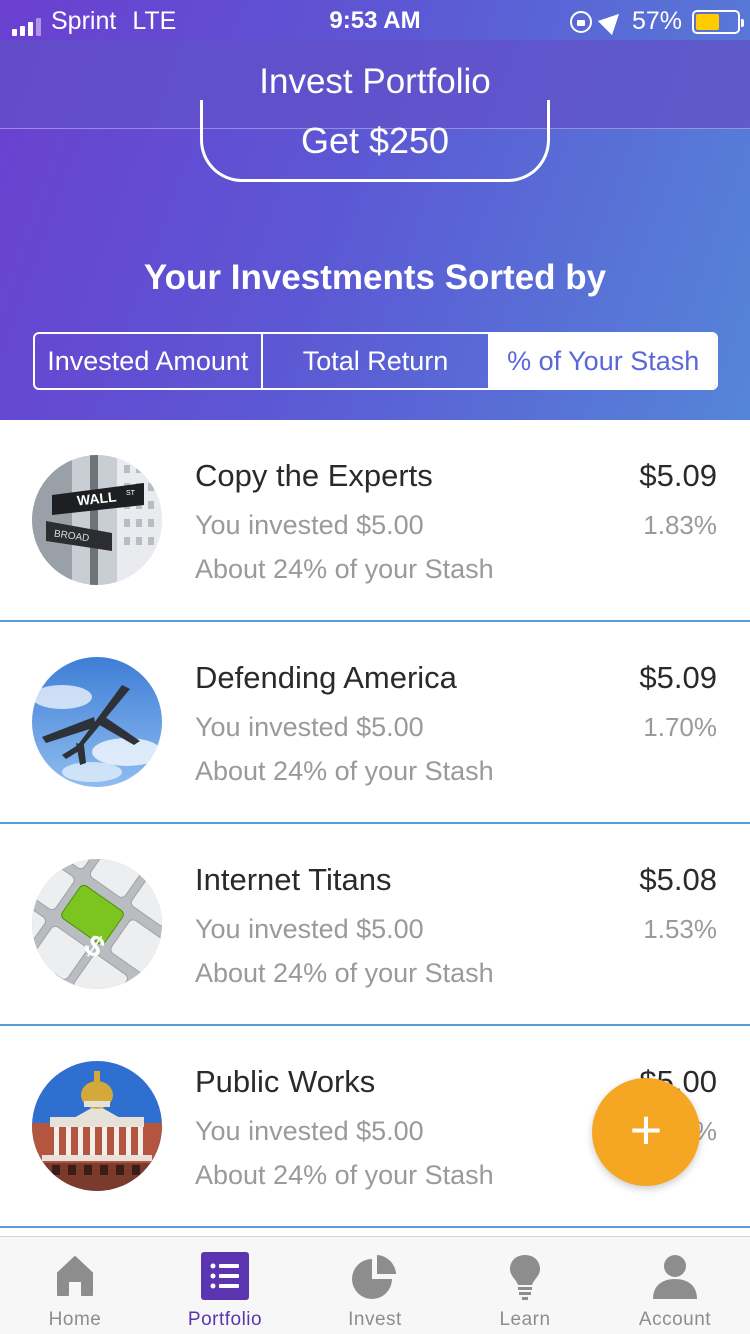 Image resolution: width=750 pixels, height=1334 pixels. I want to click on tab-learn: Learn, so click(525, 1285).